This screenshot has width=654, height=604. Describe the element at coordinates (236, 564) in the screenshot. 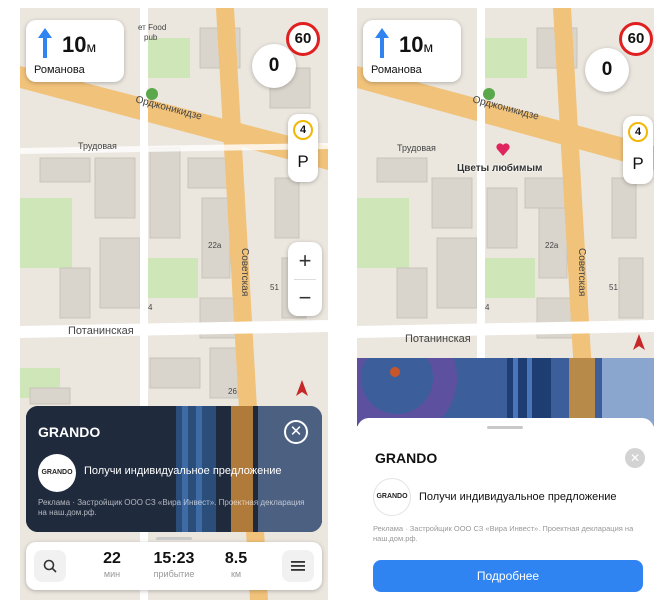

I see `route-distance: 8.5 км` at that location.